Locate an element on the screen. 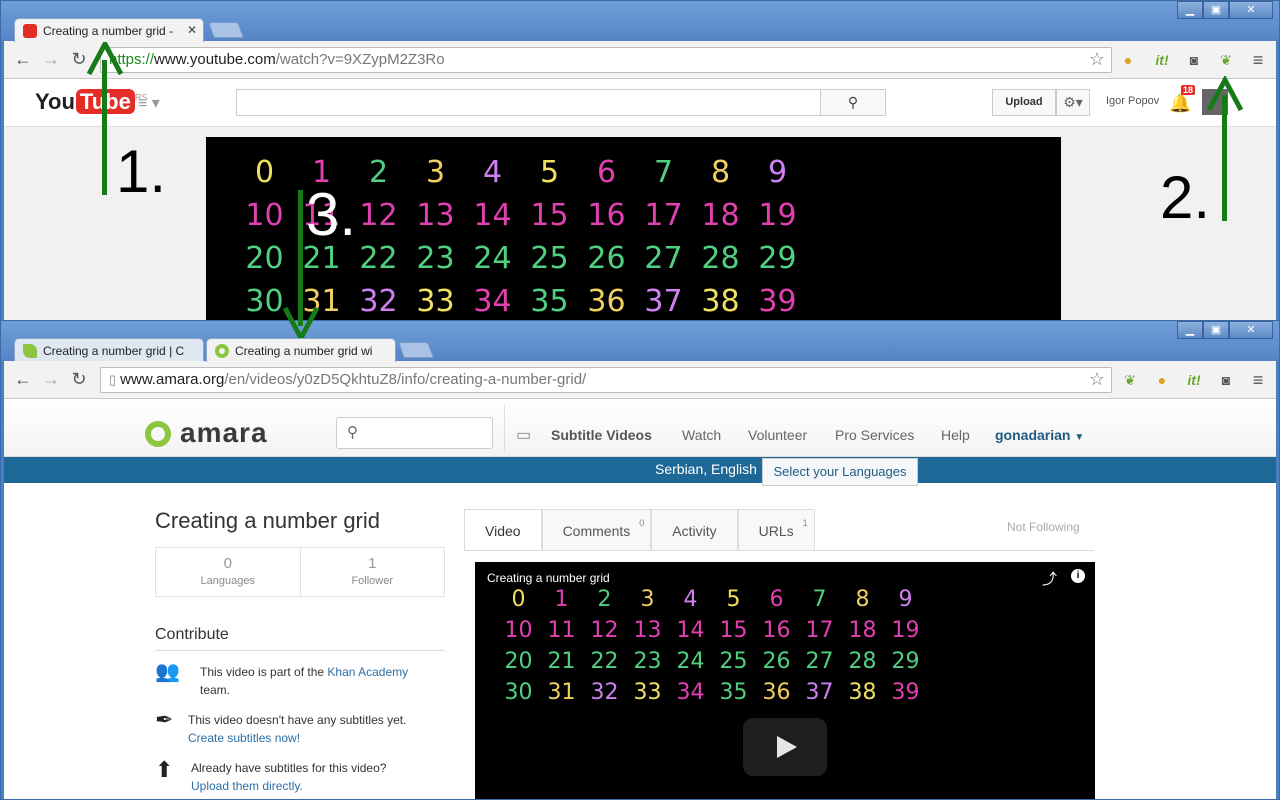 This screenshot has height=800, width=1280. nav-volunteer: Volunteer is located at coordinates (777, 435).